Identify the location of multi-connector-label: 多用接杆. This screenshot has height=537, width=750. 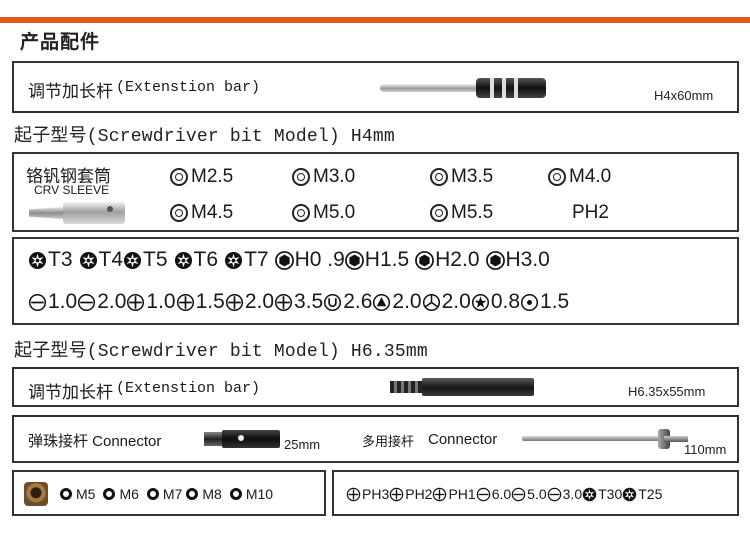
(388, 441).